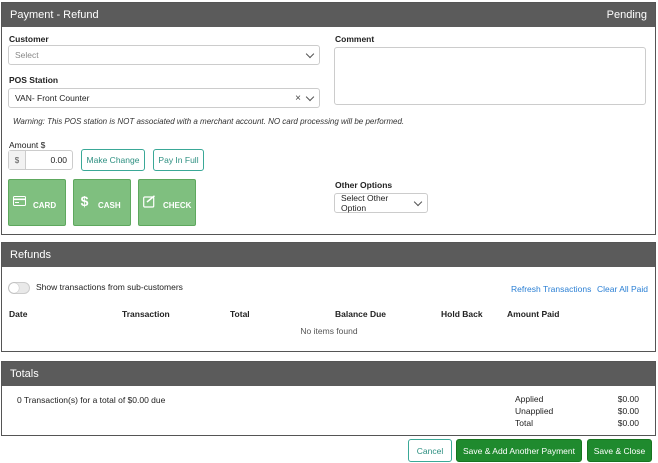 The width and height of the screenshot is (658, 463). What do you see at coordinates (577, 423) in the screenshot?
I see `totals-row-total: Total $0.00` at bounding box center [577, 423].